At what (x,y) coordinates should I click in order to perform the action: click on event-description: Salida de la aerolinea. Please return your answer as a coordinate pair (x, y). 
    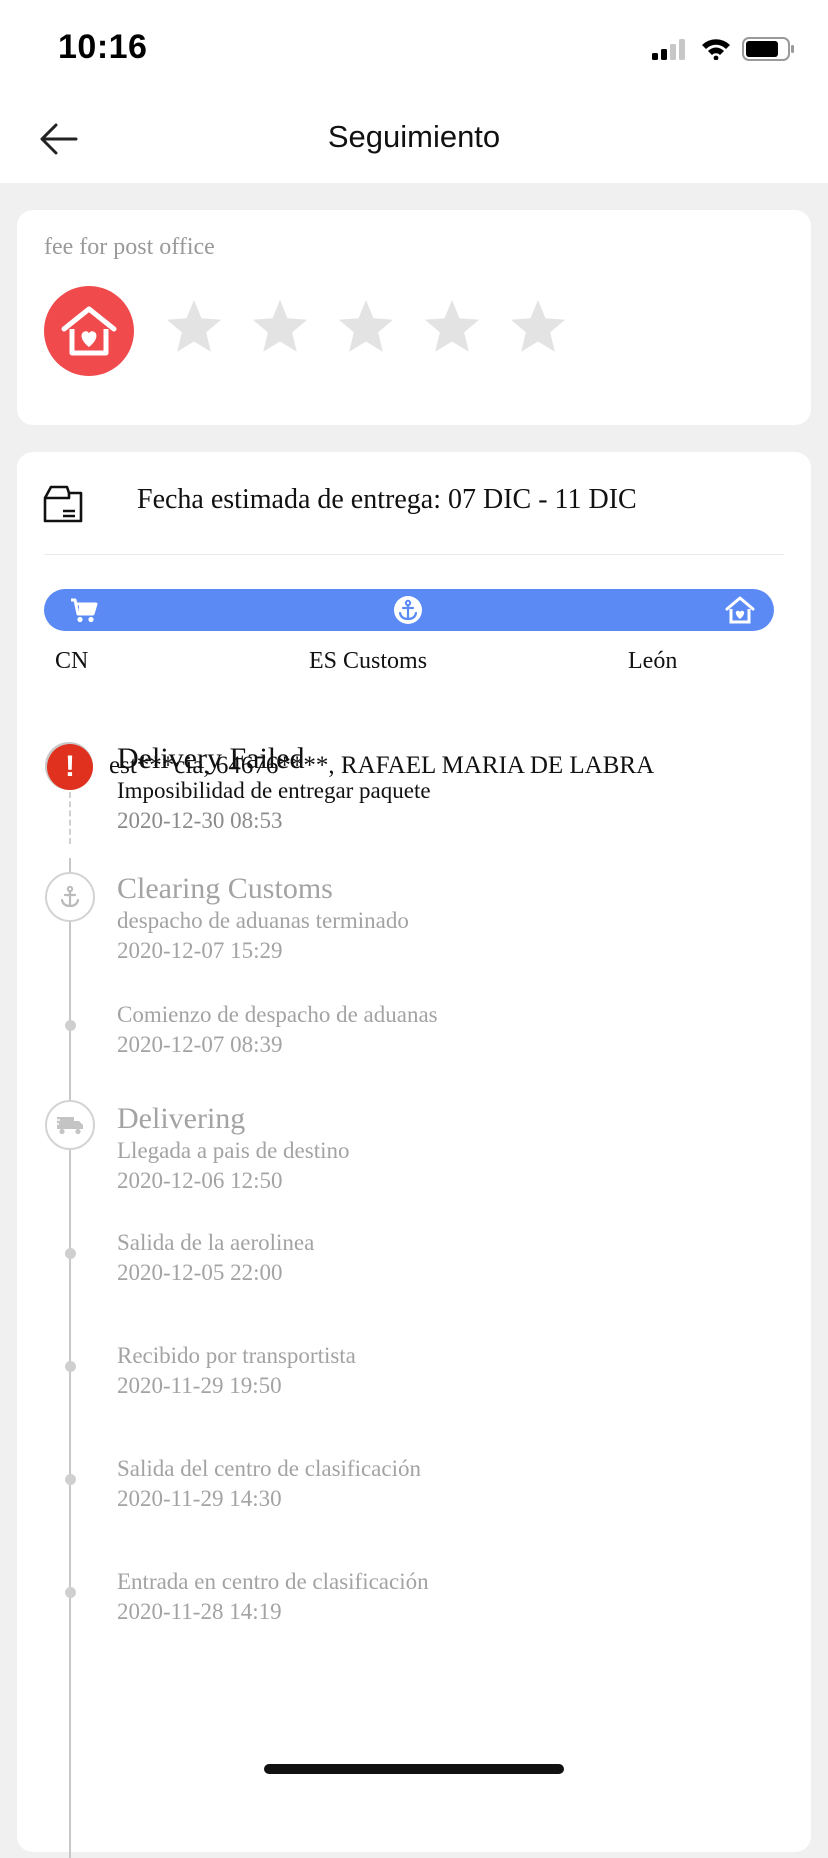
    Looking at the image, I should click on (216, 1242).